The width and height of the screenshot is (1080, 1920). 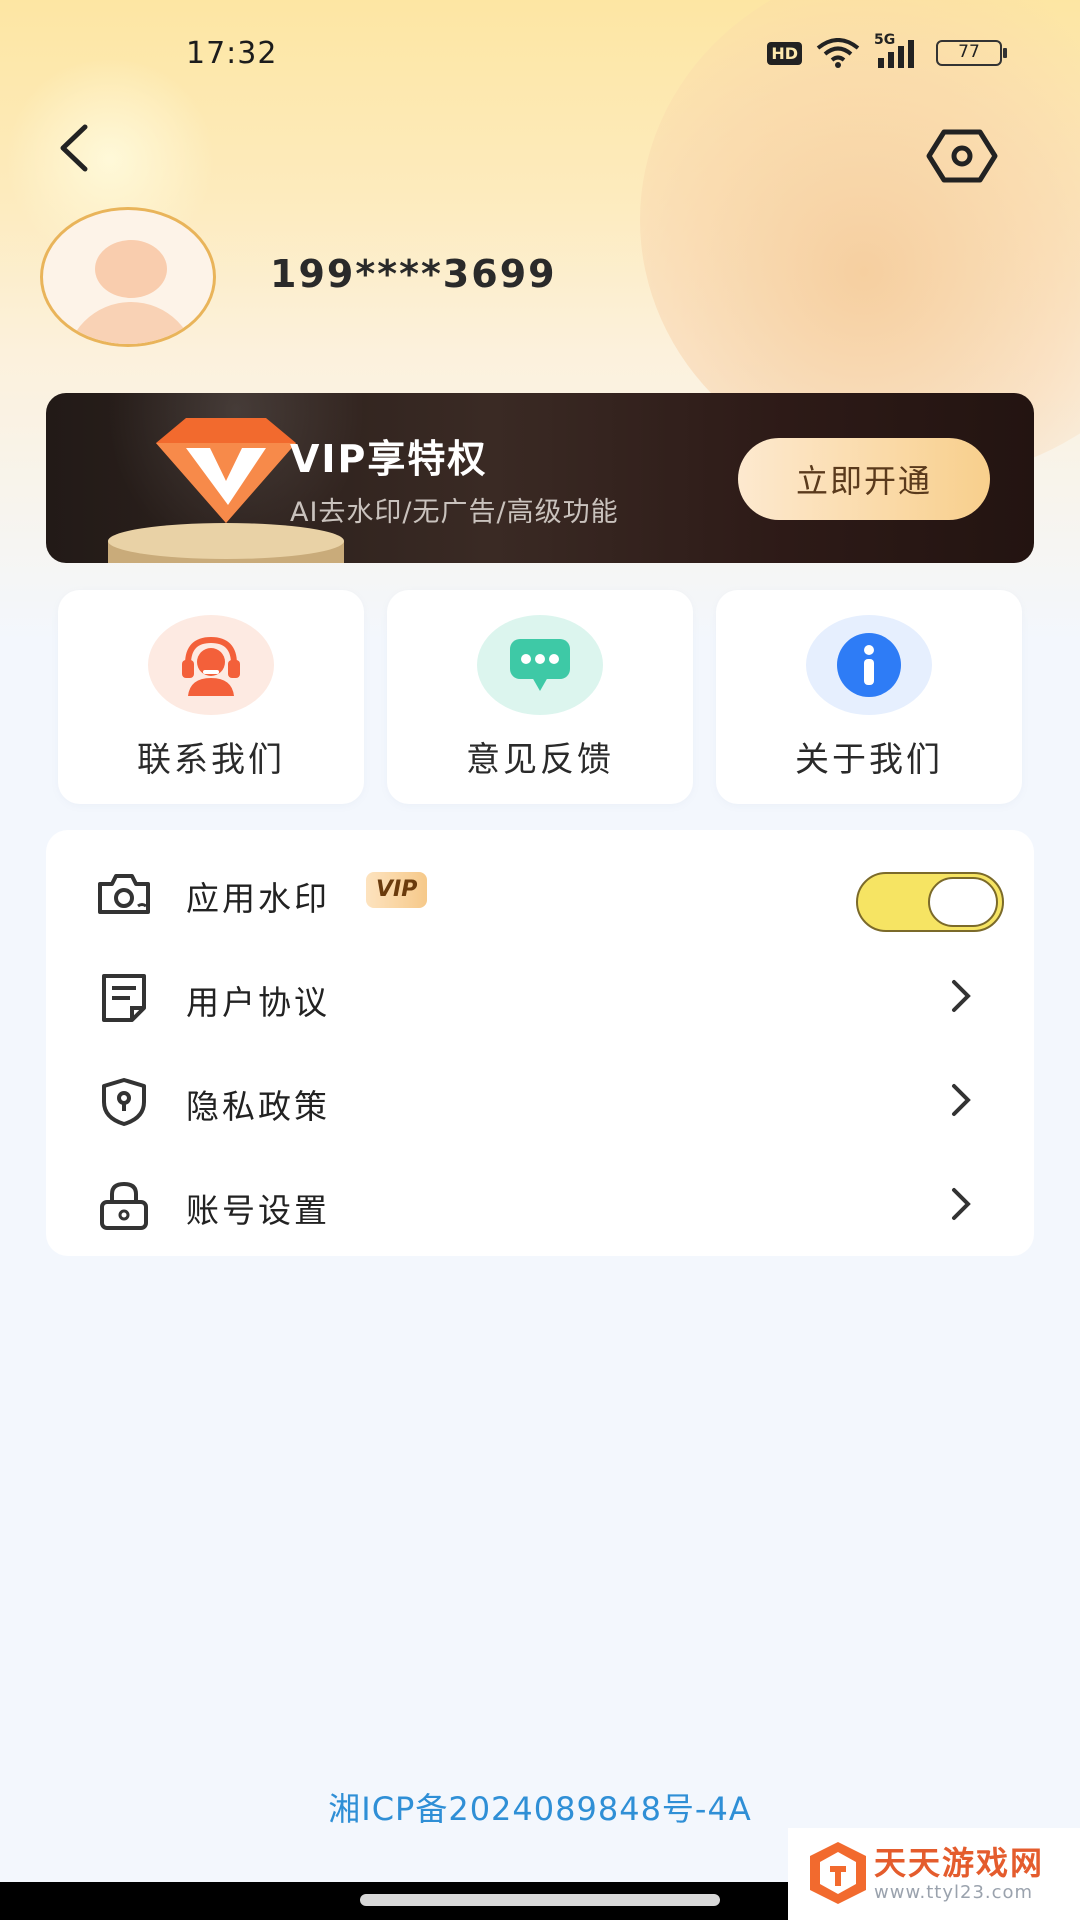 I want to click on feedback-icon-bubble, so click(x=540, y=665).